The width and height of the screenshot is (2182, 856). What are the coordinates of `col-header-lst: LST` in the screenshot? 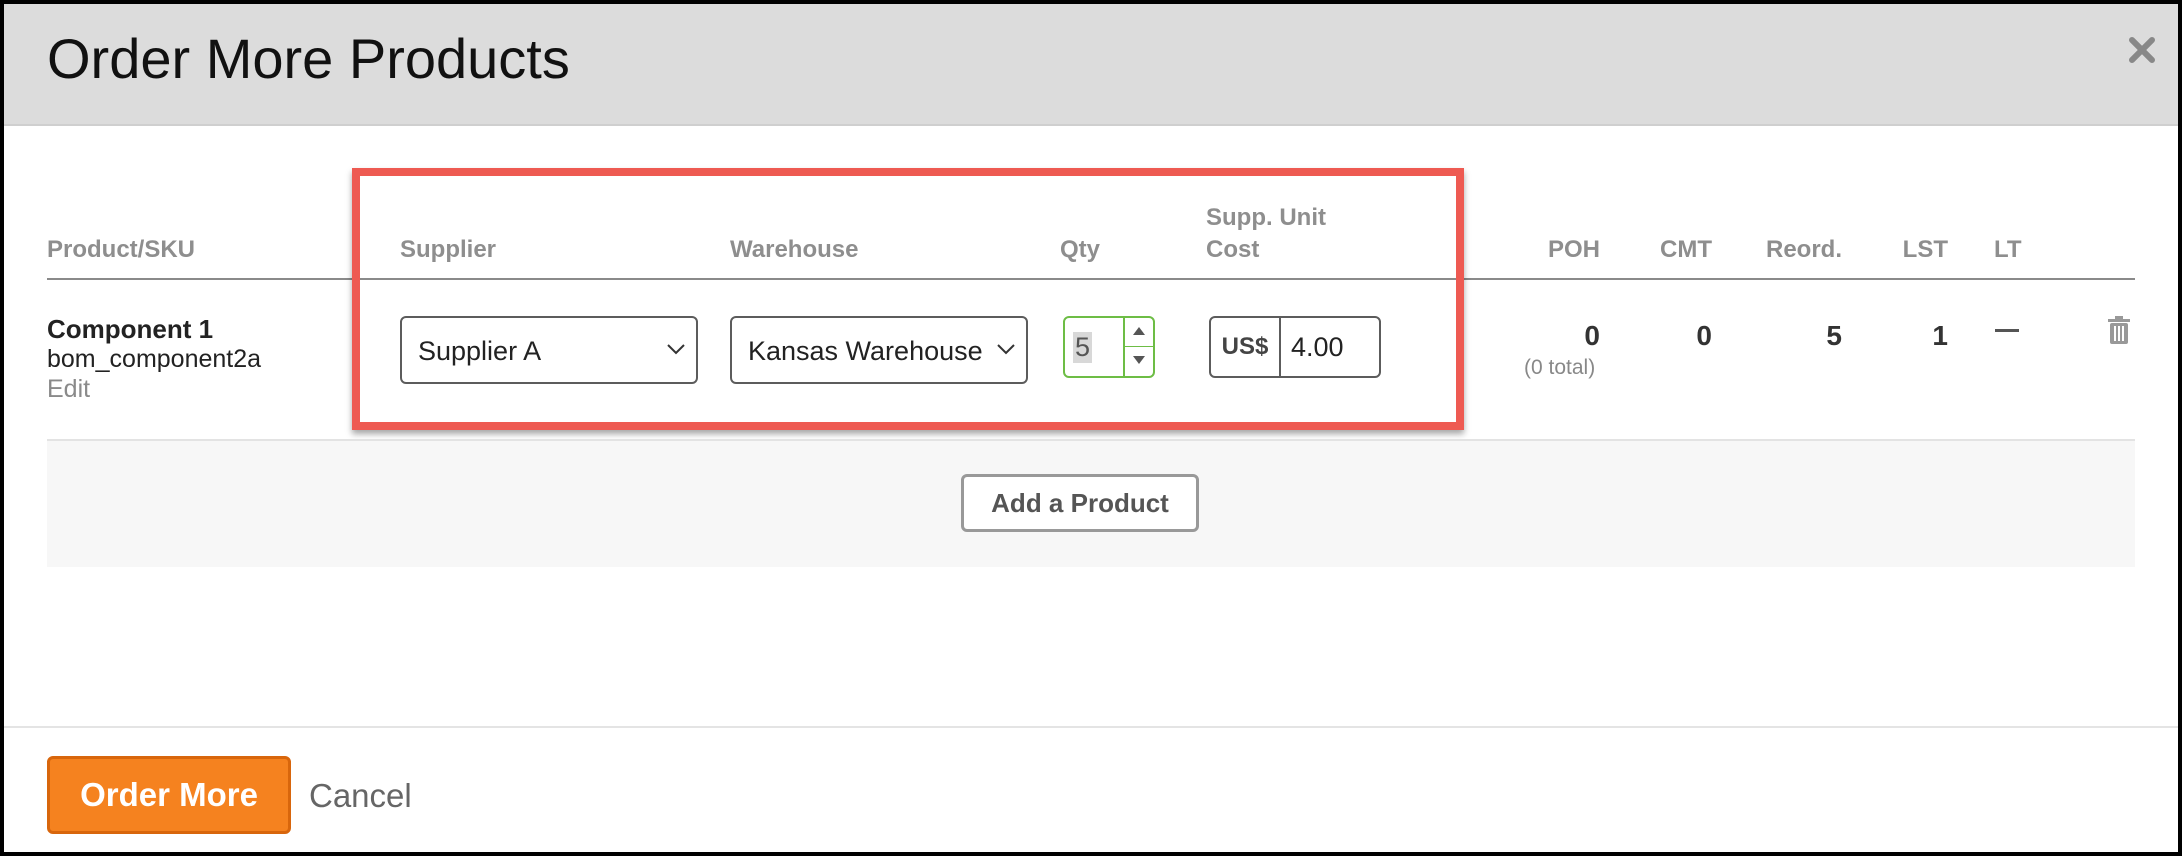 It's located at (1925, 249).